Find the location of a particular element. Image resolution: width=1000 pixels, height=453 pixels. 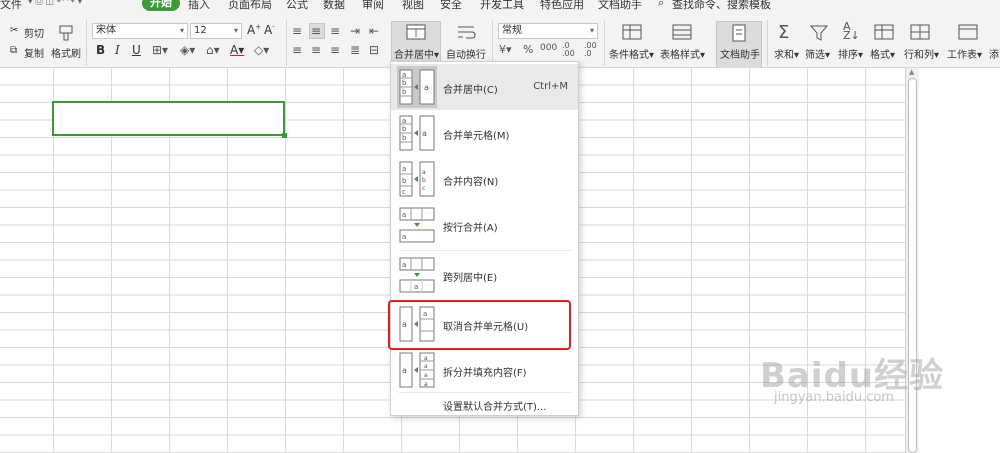

conditional-format-icon is located at coordinates (632, 32).